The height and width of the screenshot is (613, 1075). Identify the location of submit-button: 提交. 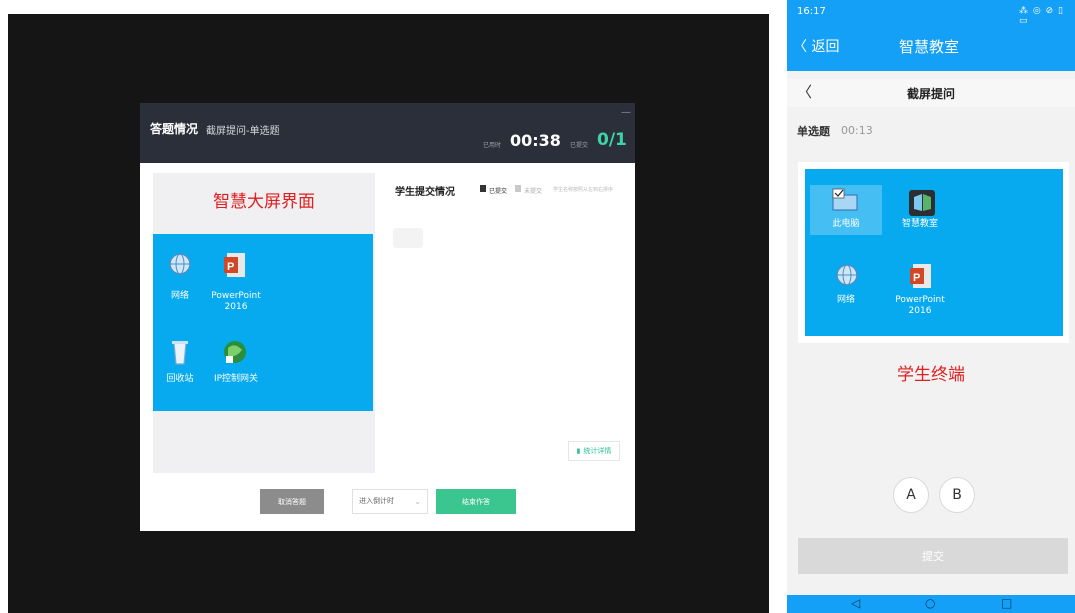
(933, 556).